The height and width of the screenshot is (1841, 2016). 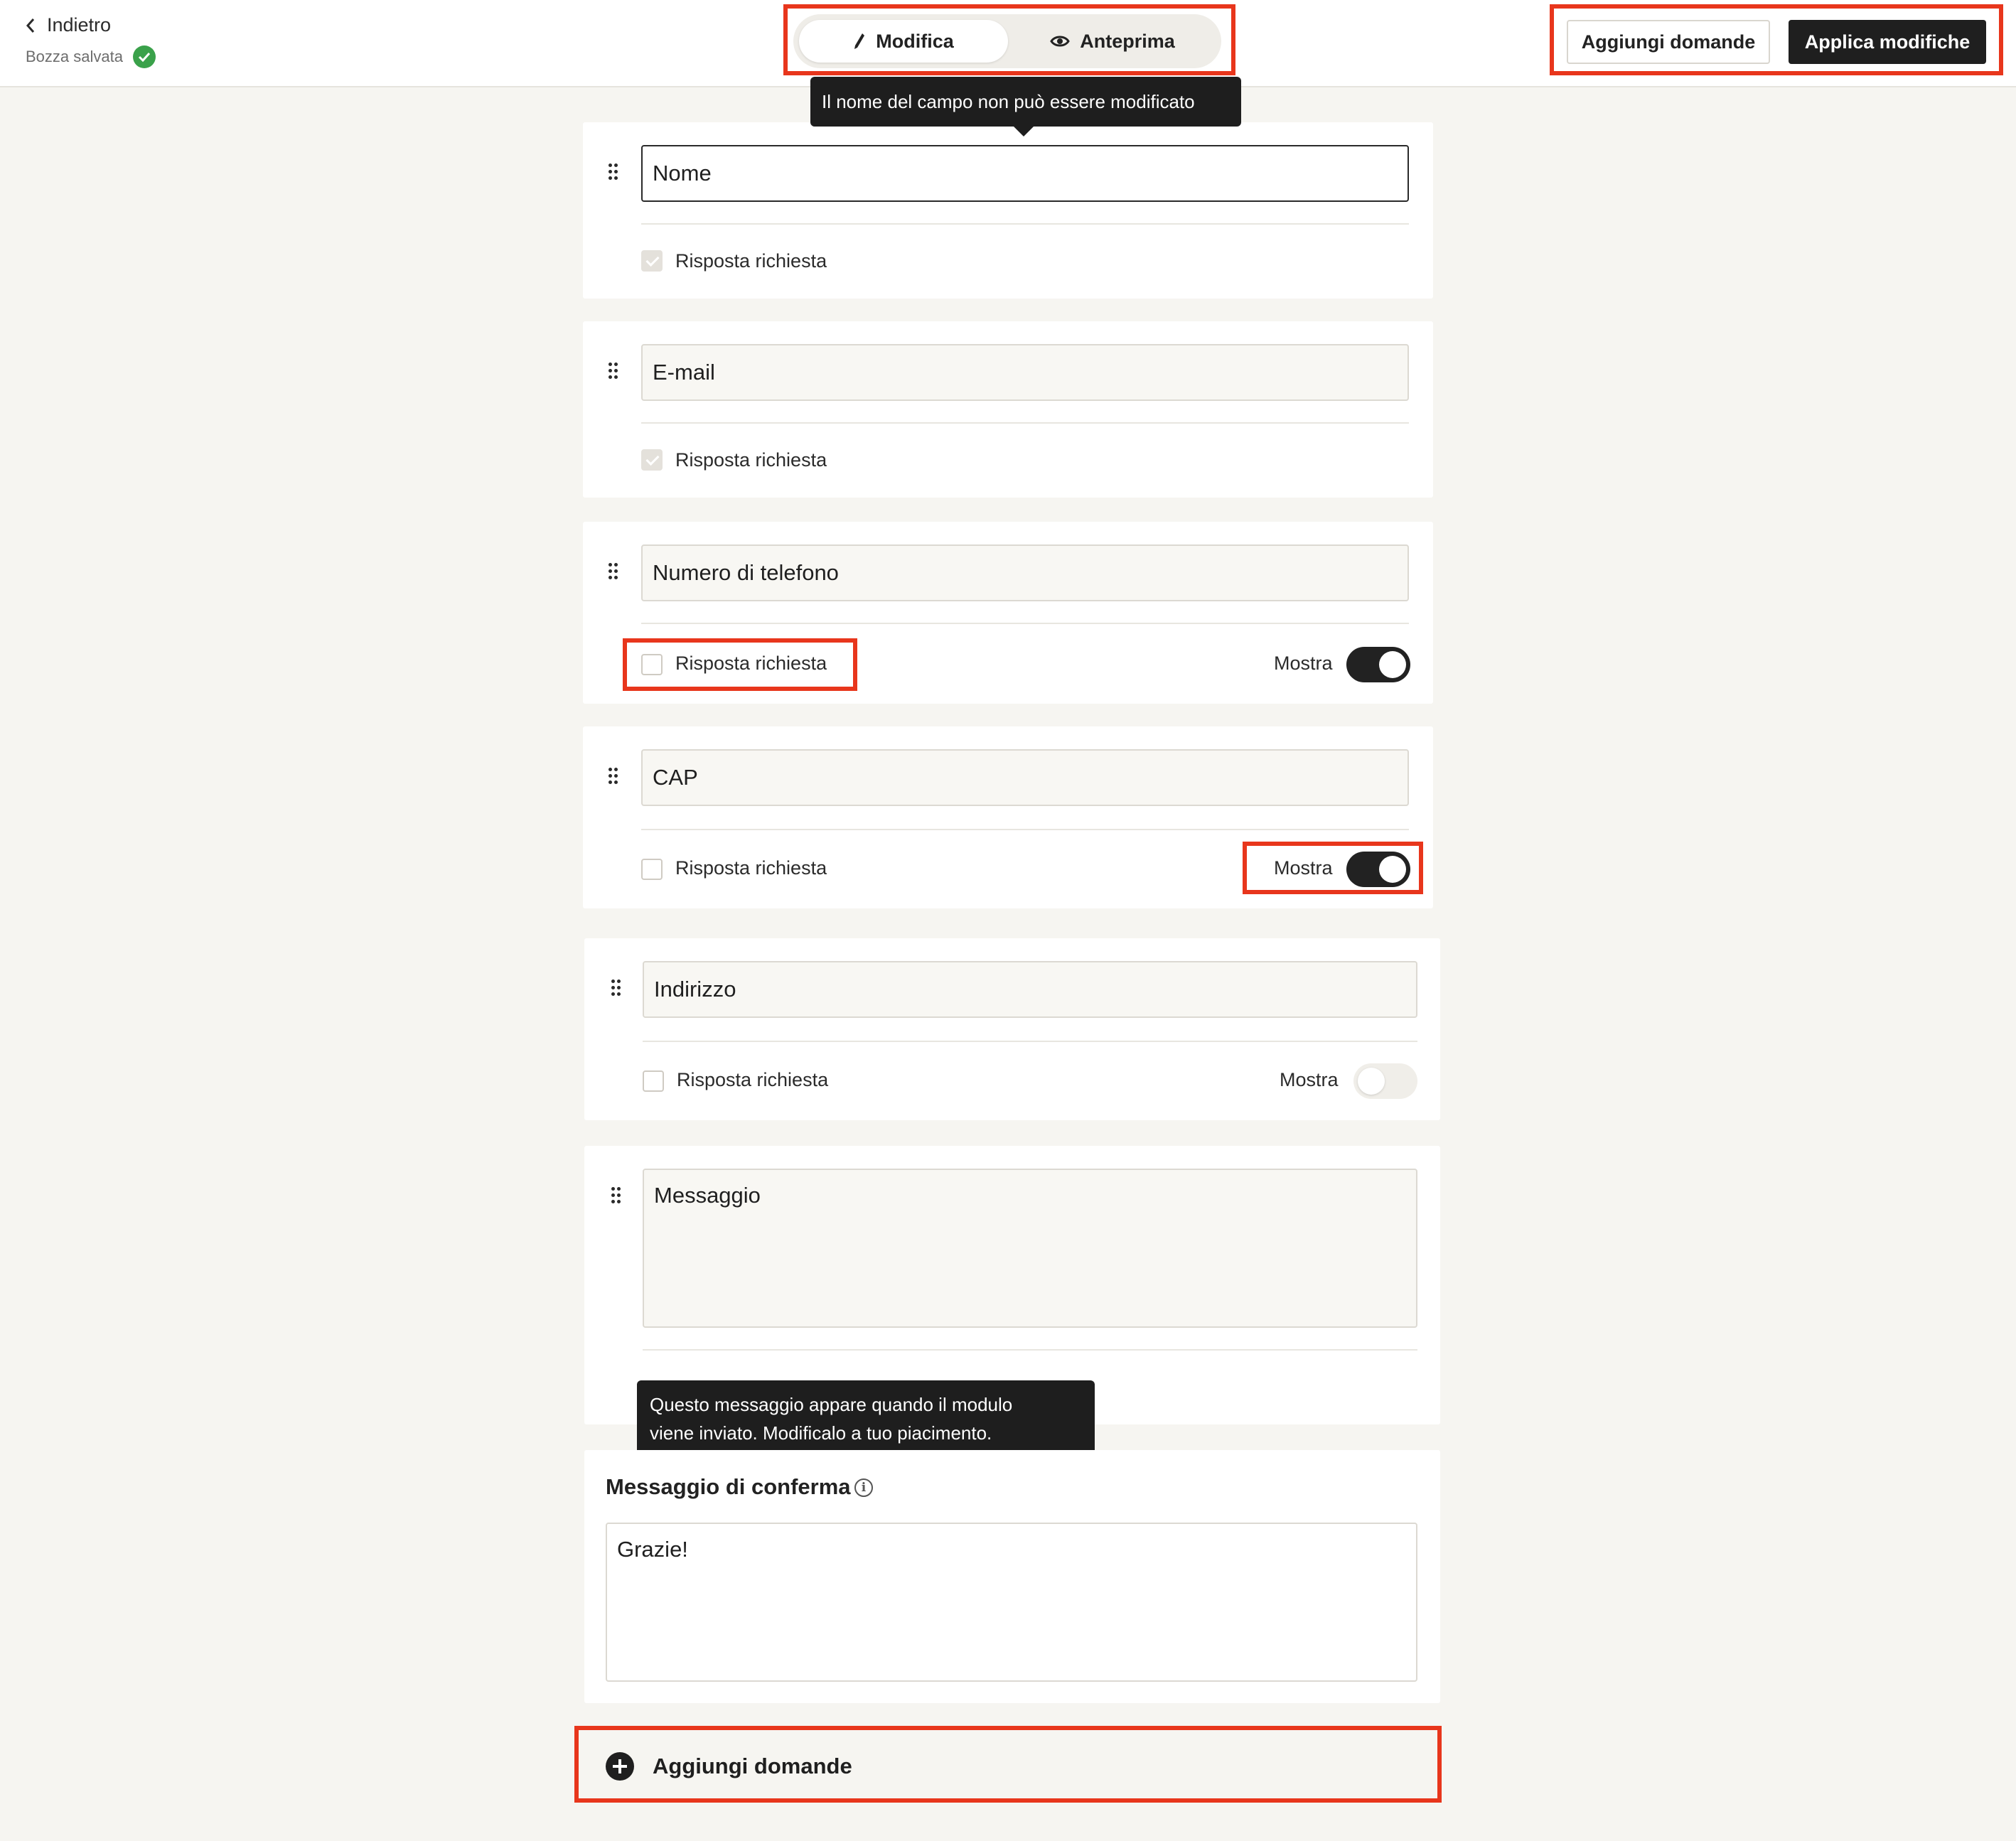 I want to click on mode-switch: Modifica Anteprima, so click(x=1007, y=41).